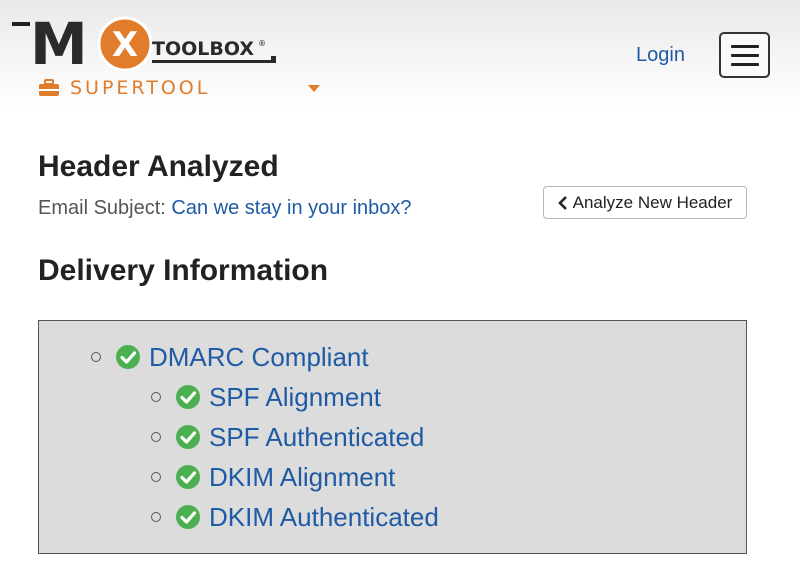 Image resolution: width=800 pixels, height=574 pixels. Describe the element at coordinates (49, 87) in the screenshot. I see `toolbox-icon` at that location.